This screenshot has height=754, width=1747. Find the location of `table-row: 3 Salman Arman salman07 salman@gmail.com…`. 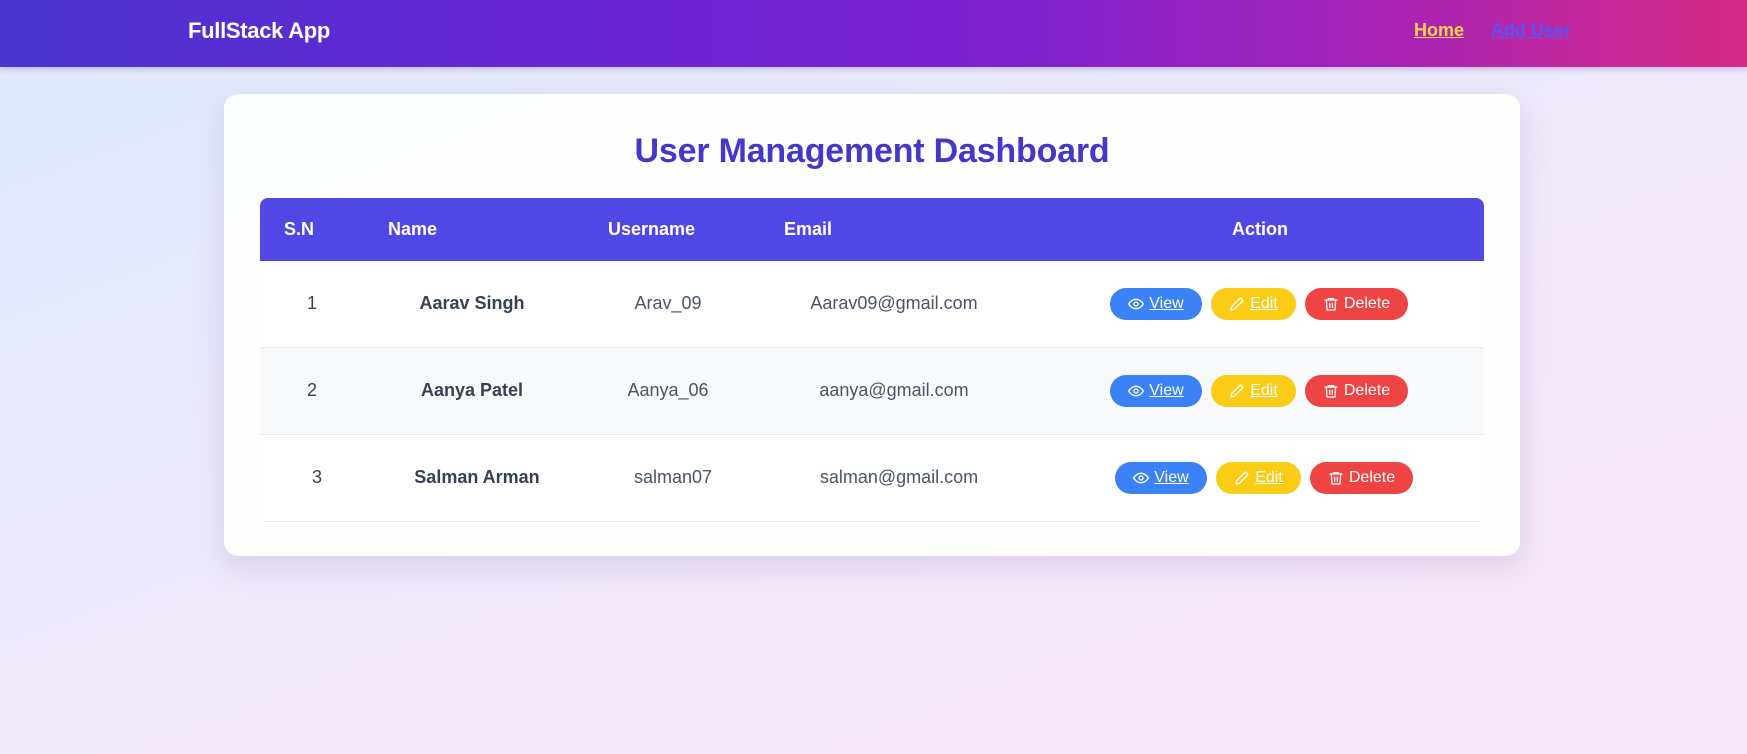

table-row: 3 Salman Arman salman07 salman@gmail.com… is located at coordinates (872, 478).